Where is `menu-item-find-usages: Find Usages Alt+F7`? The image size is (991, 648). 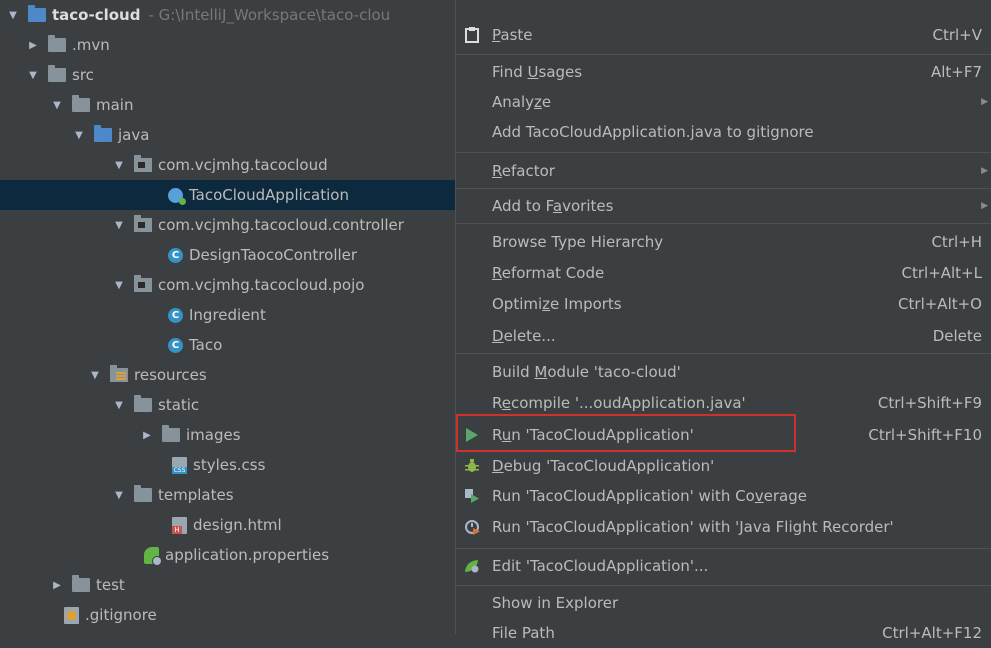 menu-item-find-usages: Find Usages Alt+F7 is located at coordinates (723, 72).